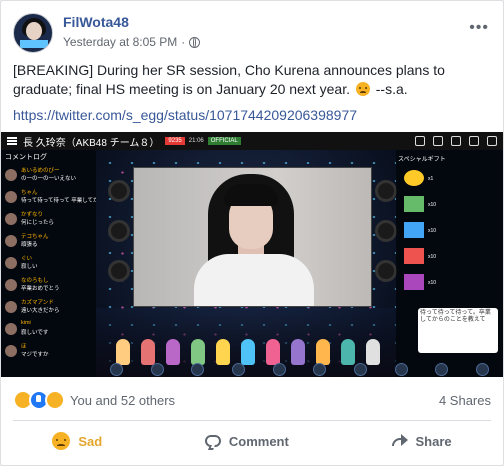 This screenshot has width=504, height=466. I want to click on reaction-summary: You and 52 others, so click(94, 400).